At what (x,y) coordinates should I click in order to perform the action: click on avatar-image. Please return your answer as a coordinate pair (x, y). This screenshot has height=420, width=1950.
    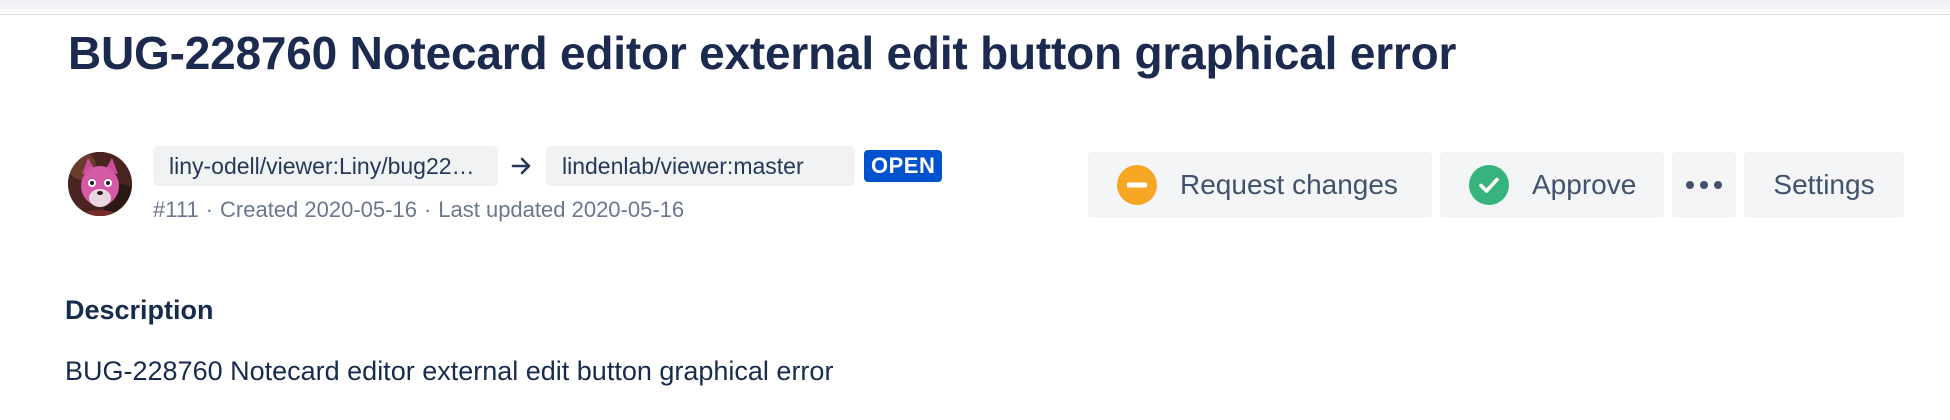
    Looking at the image, I should click on (100, 184).